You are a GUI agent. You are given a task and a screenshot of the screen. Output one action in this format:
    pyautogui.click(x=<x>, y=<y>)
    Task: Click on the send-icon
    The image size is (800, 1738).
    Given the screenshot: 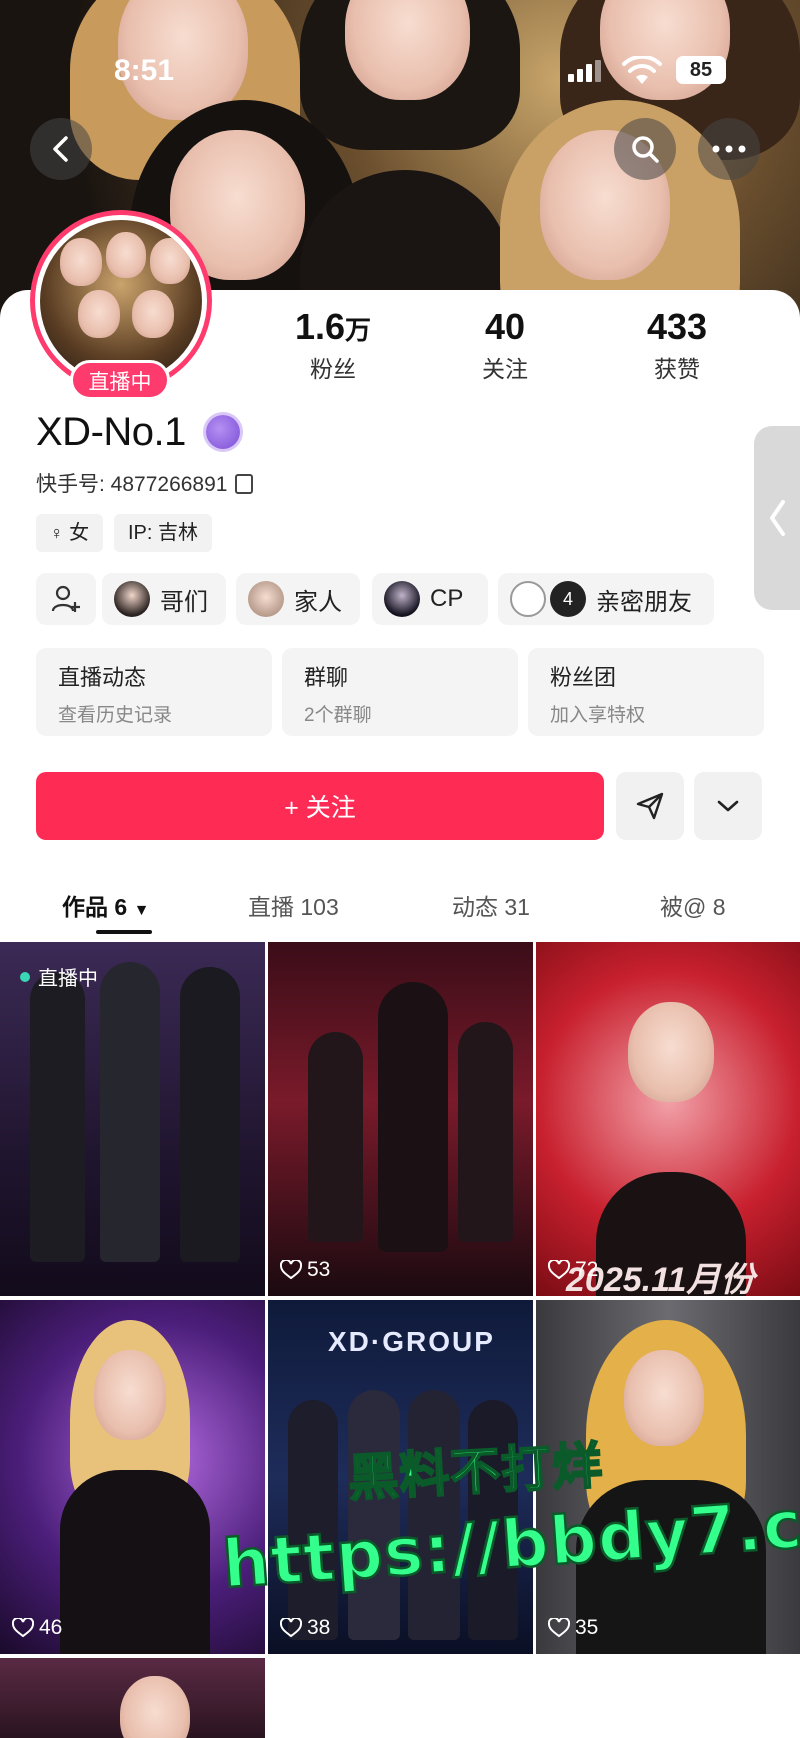 What is the action you would take?
    pyautogui.click(x=650, y=806)
    